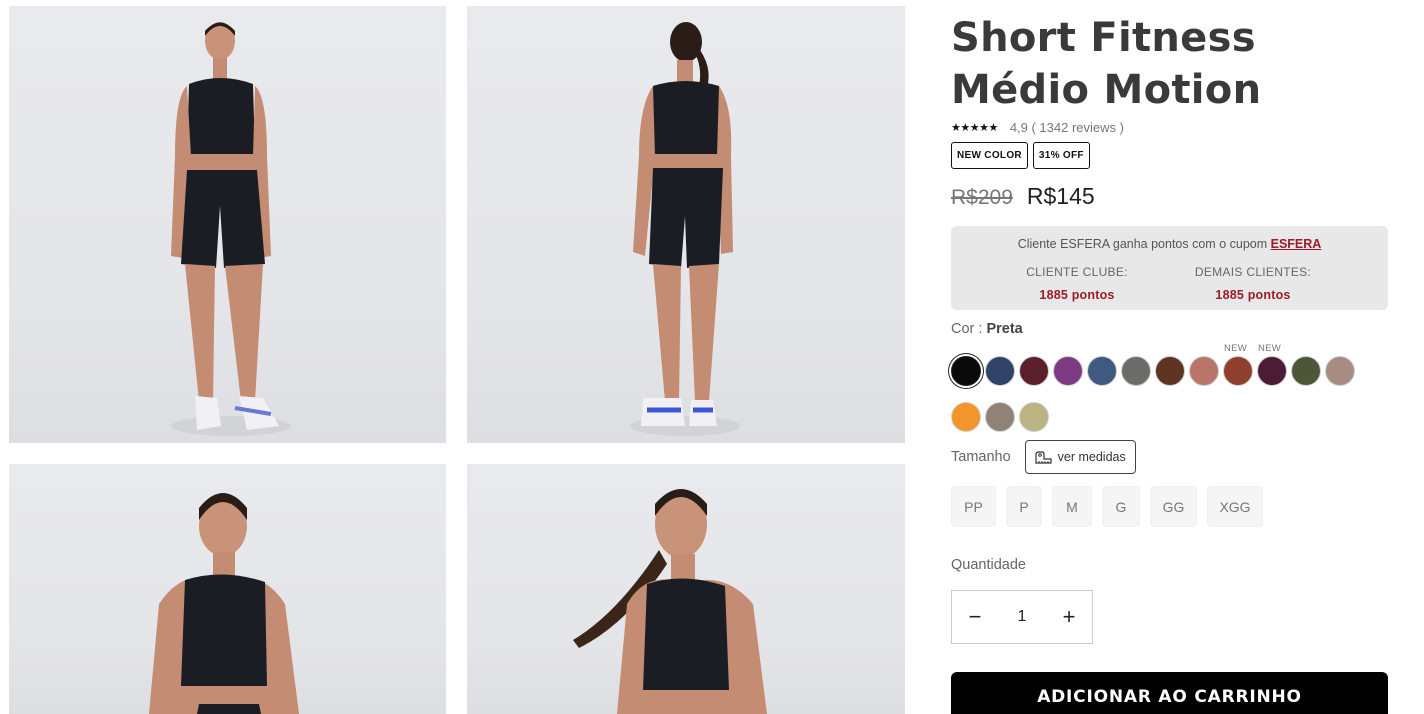 Image resolution: width=1424 pixels, height=714 pixels. I want to click on size-option-pp: PP, so click(973, 506).